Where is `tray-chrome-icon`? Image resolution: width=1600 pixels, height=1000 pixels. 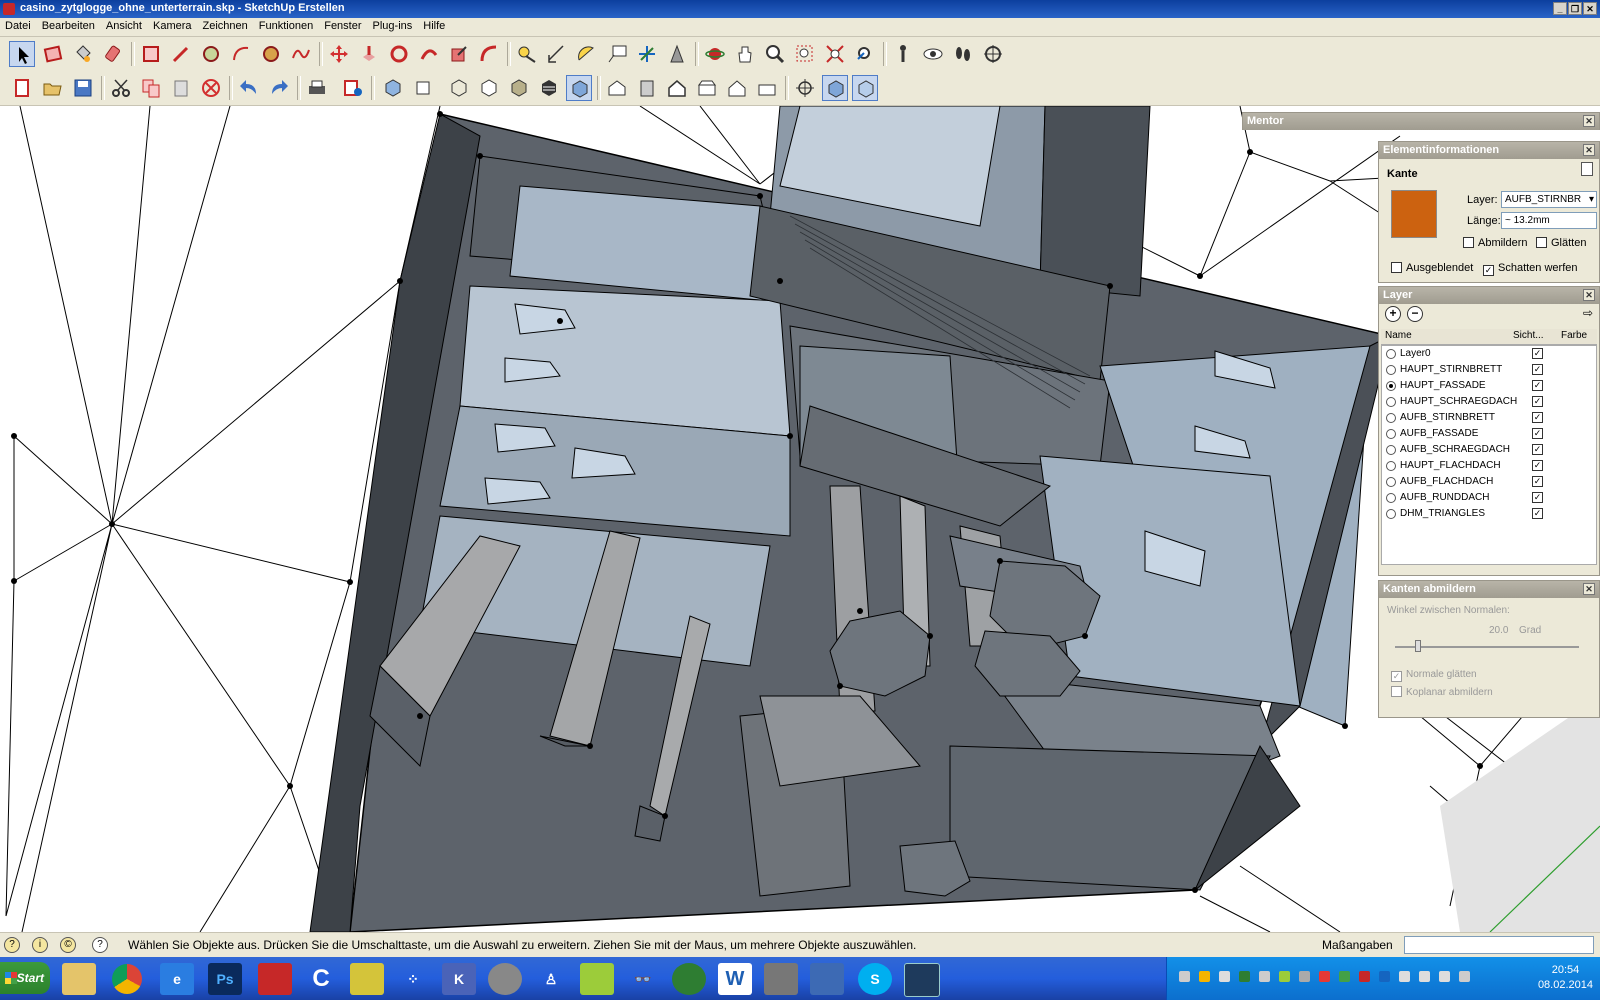 tray-chrome-icon is located at coordinates (1204, 976).